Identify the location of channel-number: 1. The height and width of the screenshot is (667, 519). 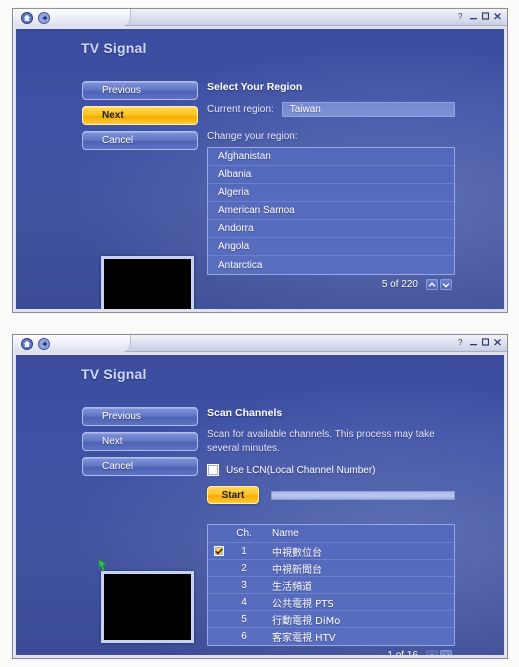
(244, 551).